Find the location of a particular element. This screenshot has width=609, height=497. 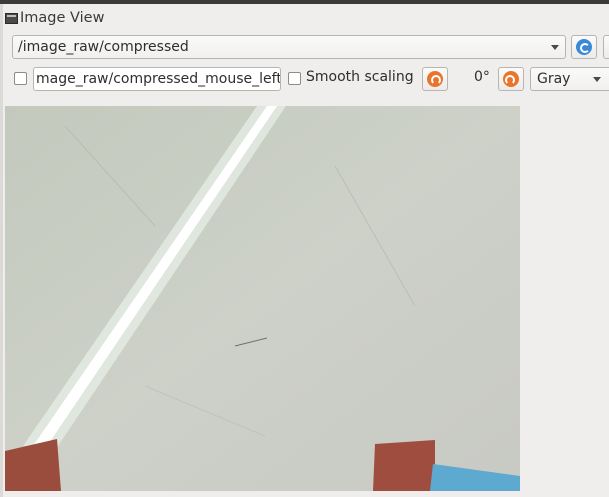

publish-mouse-checkbox is located at coordinates (20, 78).